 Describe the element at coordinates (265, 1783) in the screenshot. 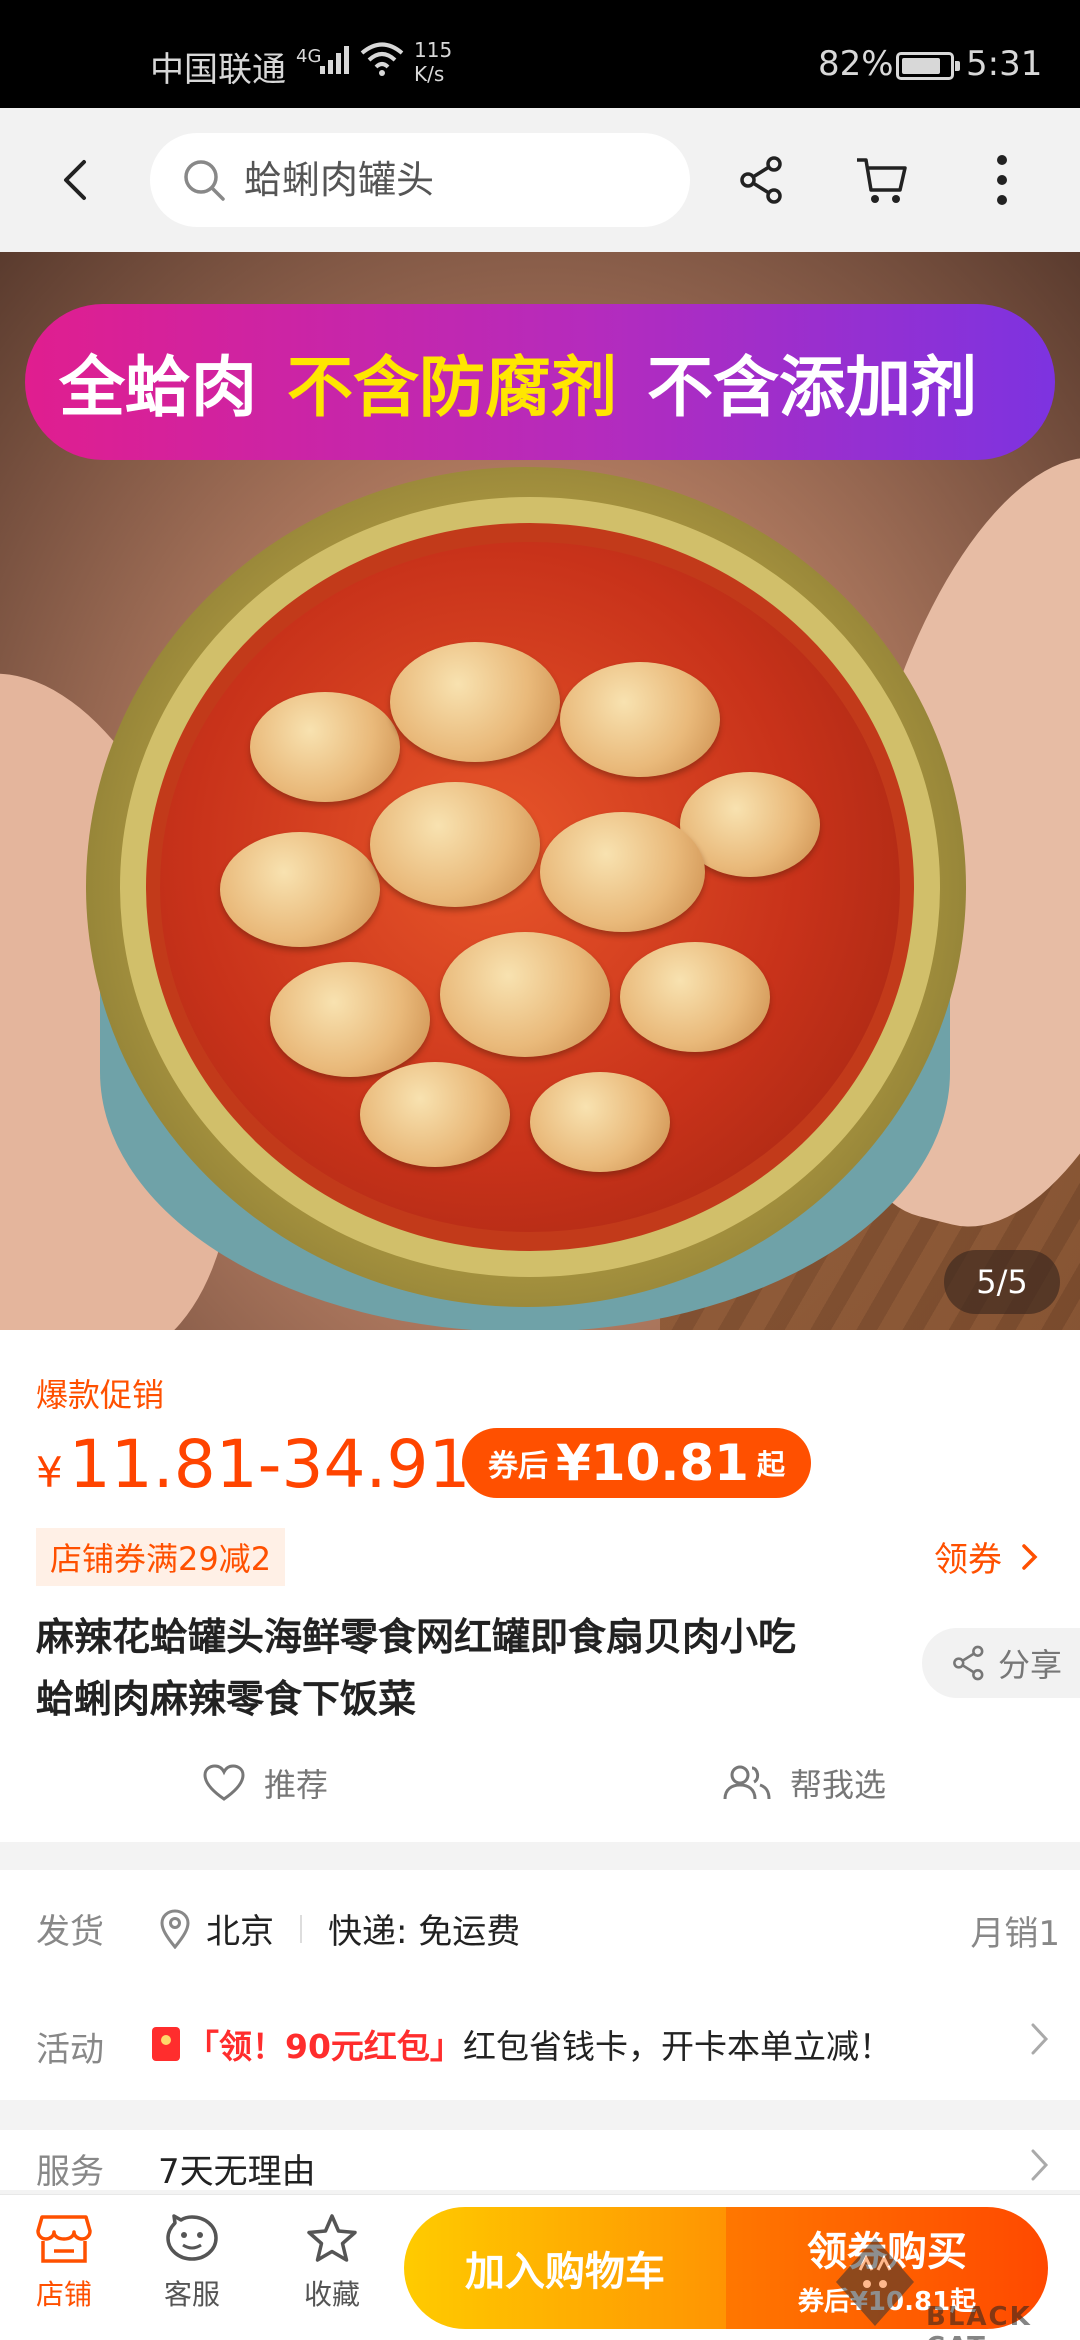

I see `recommend-button: 推荐` at that location.